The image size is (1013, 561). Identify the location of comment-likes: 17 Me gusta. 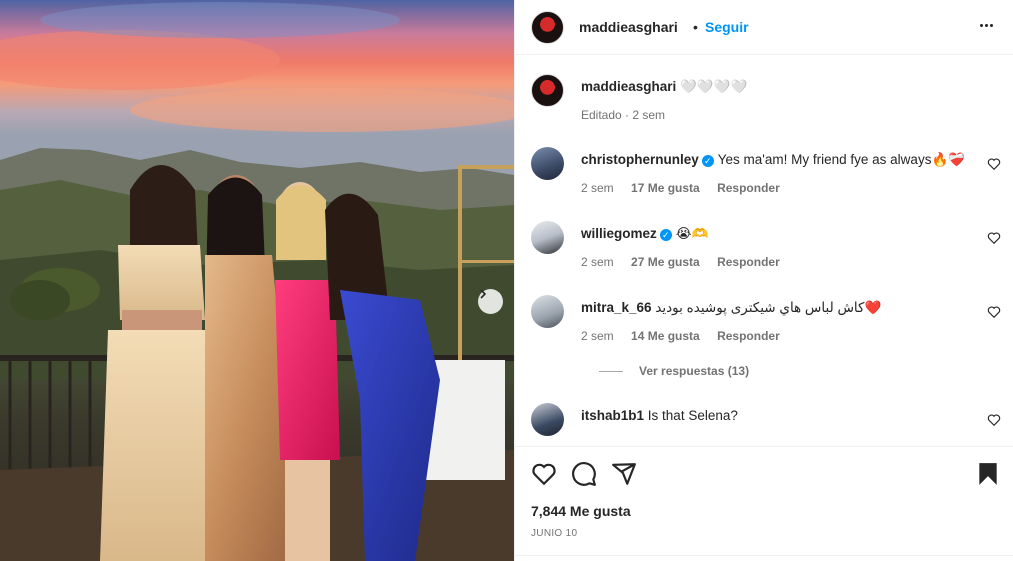
(665, 188).